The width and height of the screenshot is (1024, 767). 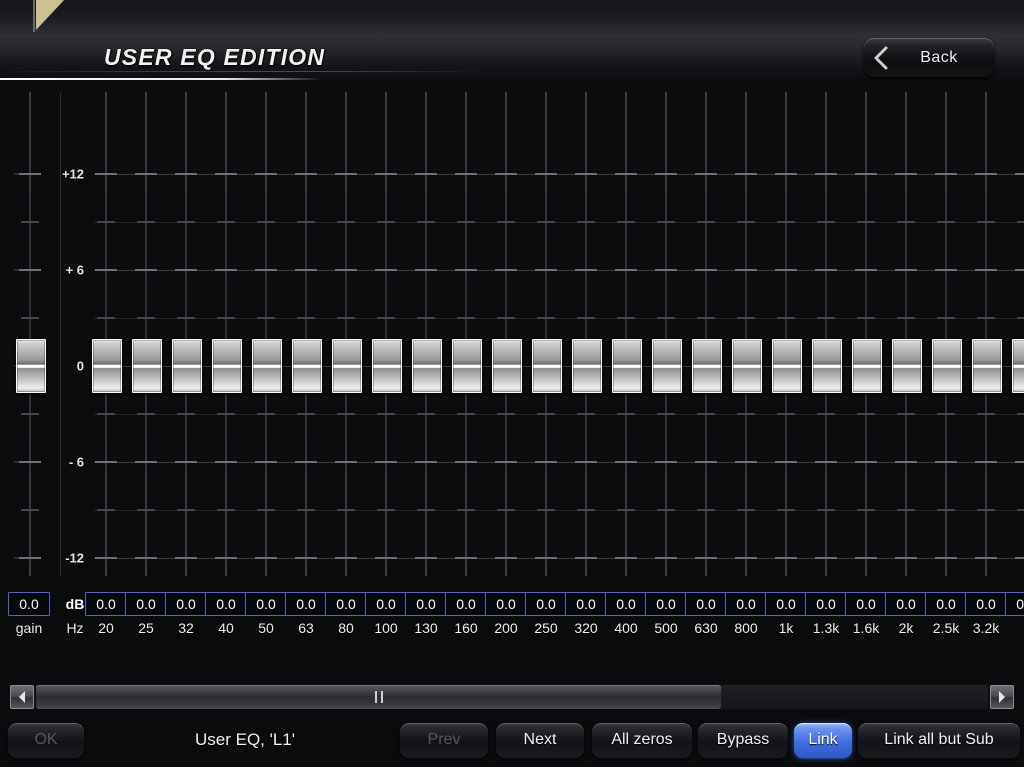 What do you see at coordinates (642, 741) in the screenshot?
I see `all-zeros-button: All zeros` at bounding box center [642, 741].